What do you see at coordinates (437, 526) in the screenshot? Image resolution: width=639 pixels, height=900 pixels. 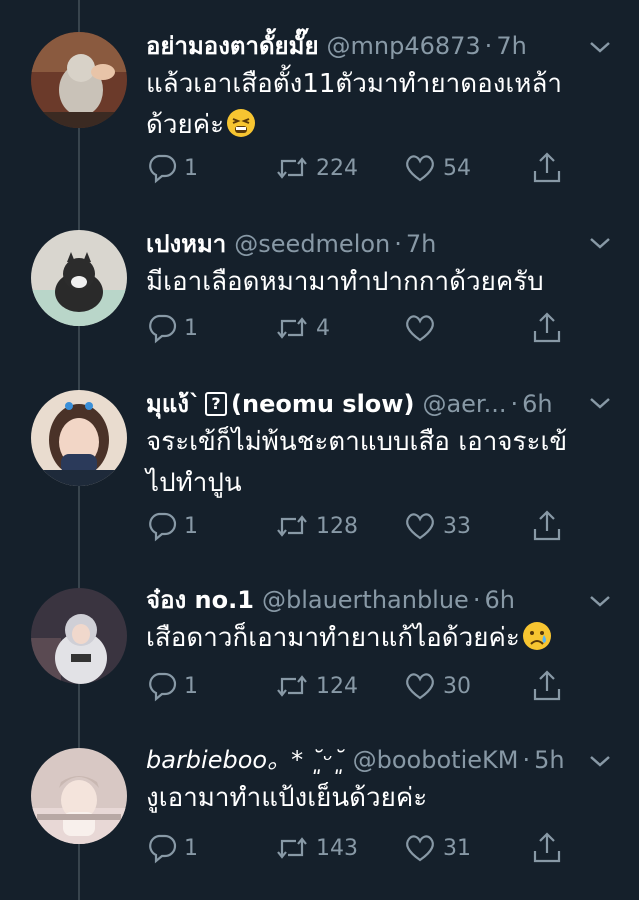 I see `like-button: 33` at bounding box center [437, 526].